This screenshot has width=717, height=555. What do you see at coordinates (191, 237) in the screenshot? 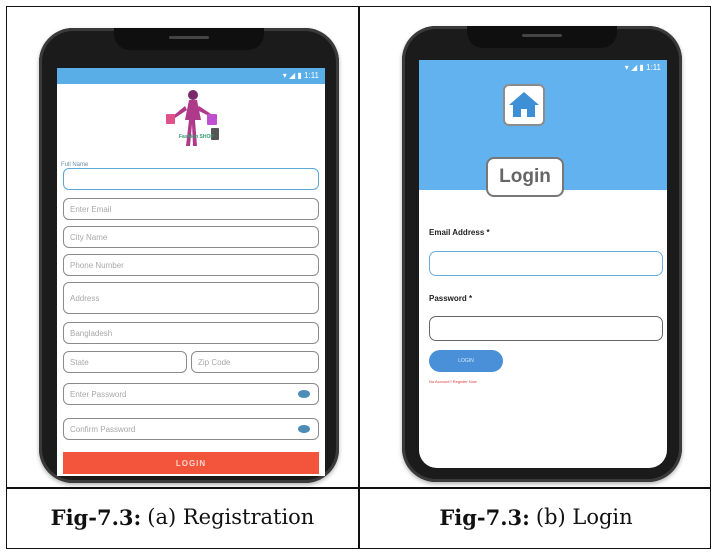
I see `city-input: City Name` at bounding box center [191, 237].